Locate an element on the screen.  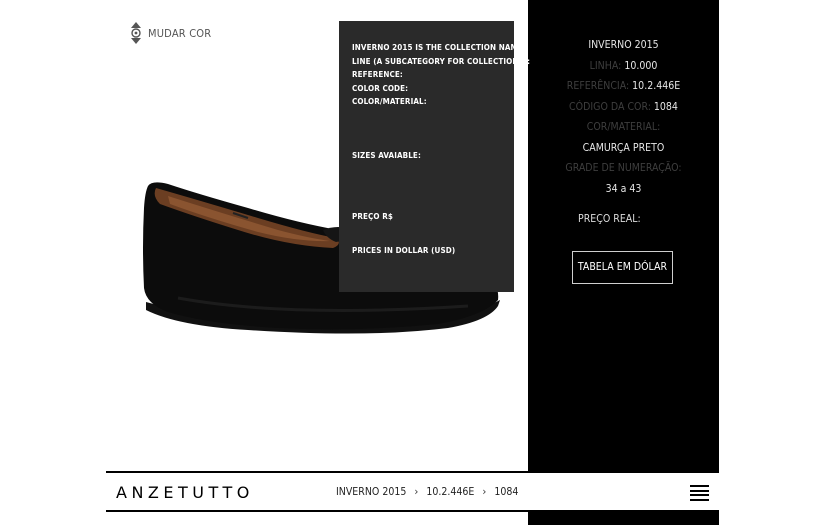
tooltip-price: PREÇO R$ is located at coordinates (372, 216).